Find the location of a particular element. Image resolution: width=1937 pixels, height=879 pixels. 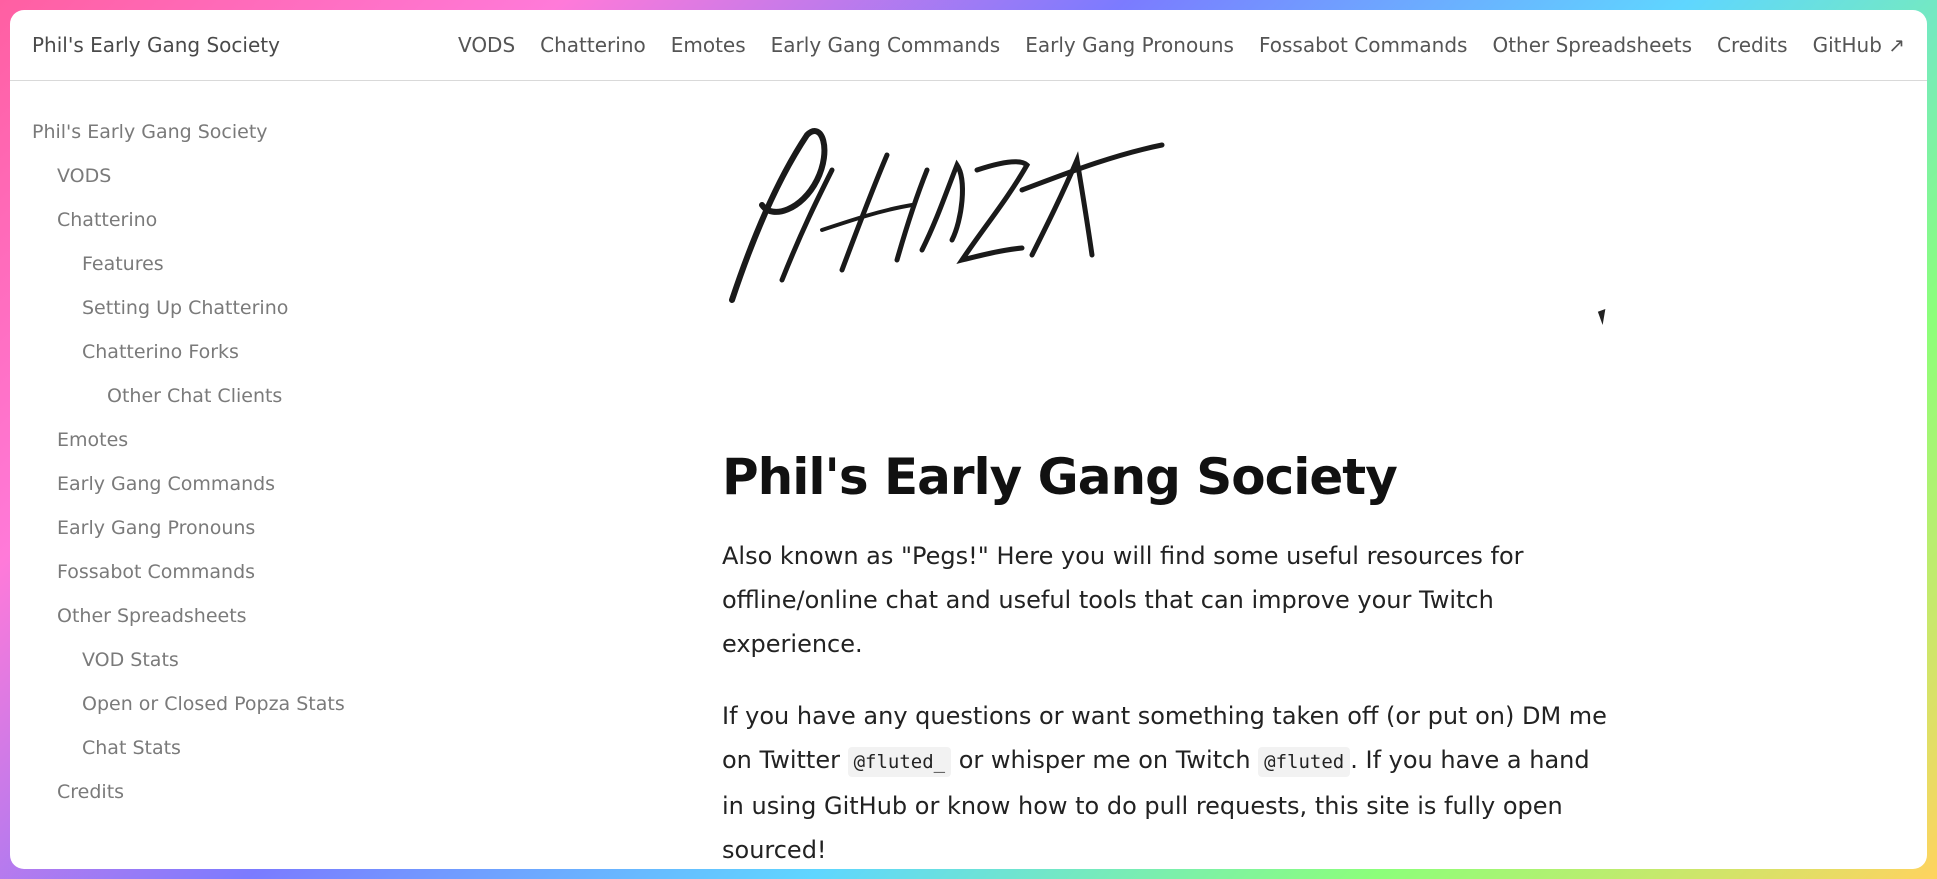

twitch-handle-code: @fluted is located at coordinates (1304, 762).